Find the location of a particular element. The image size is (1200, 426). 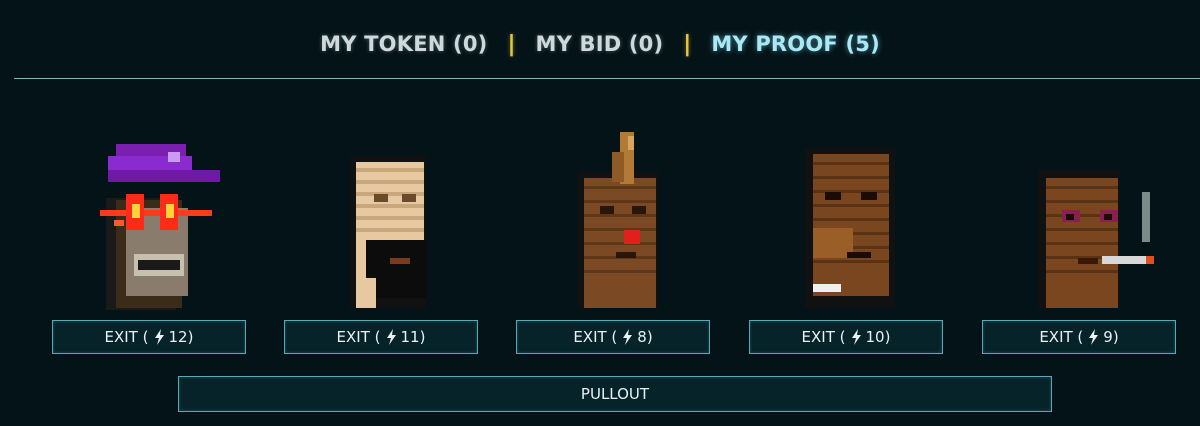

exit-button: EXIT ( 8) is located at coordinates (613, 337).